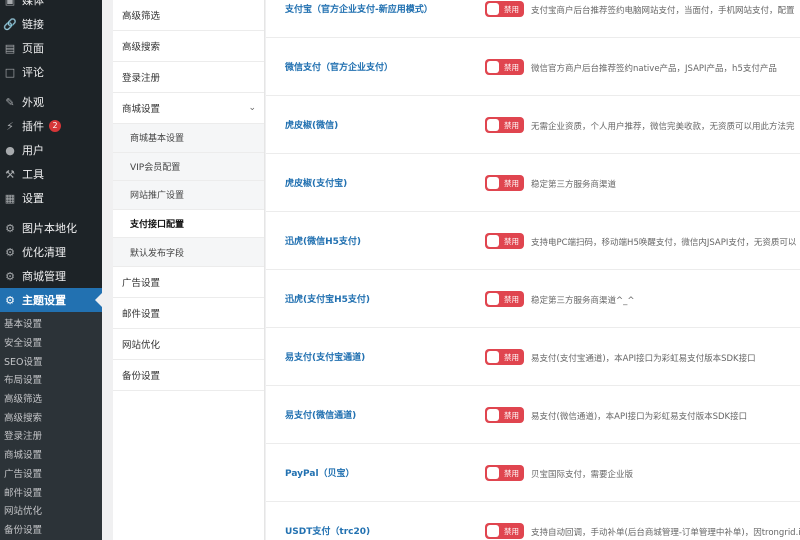 The height and width of the screenshot is (540, 800). Describe the element at coordinates (51, 6) in the screenshot. I see `wp-menu-item: ▣ 媒体` at that location.